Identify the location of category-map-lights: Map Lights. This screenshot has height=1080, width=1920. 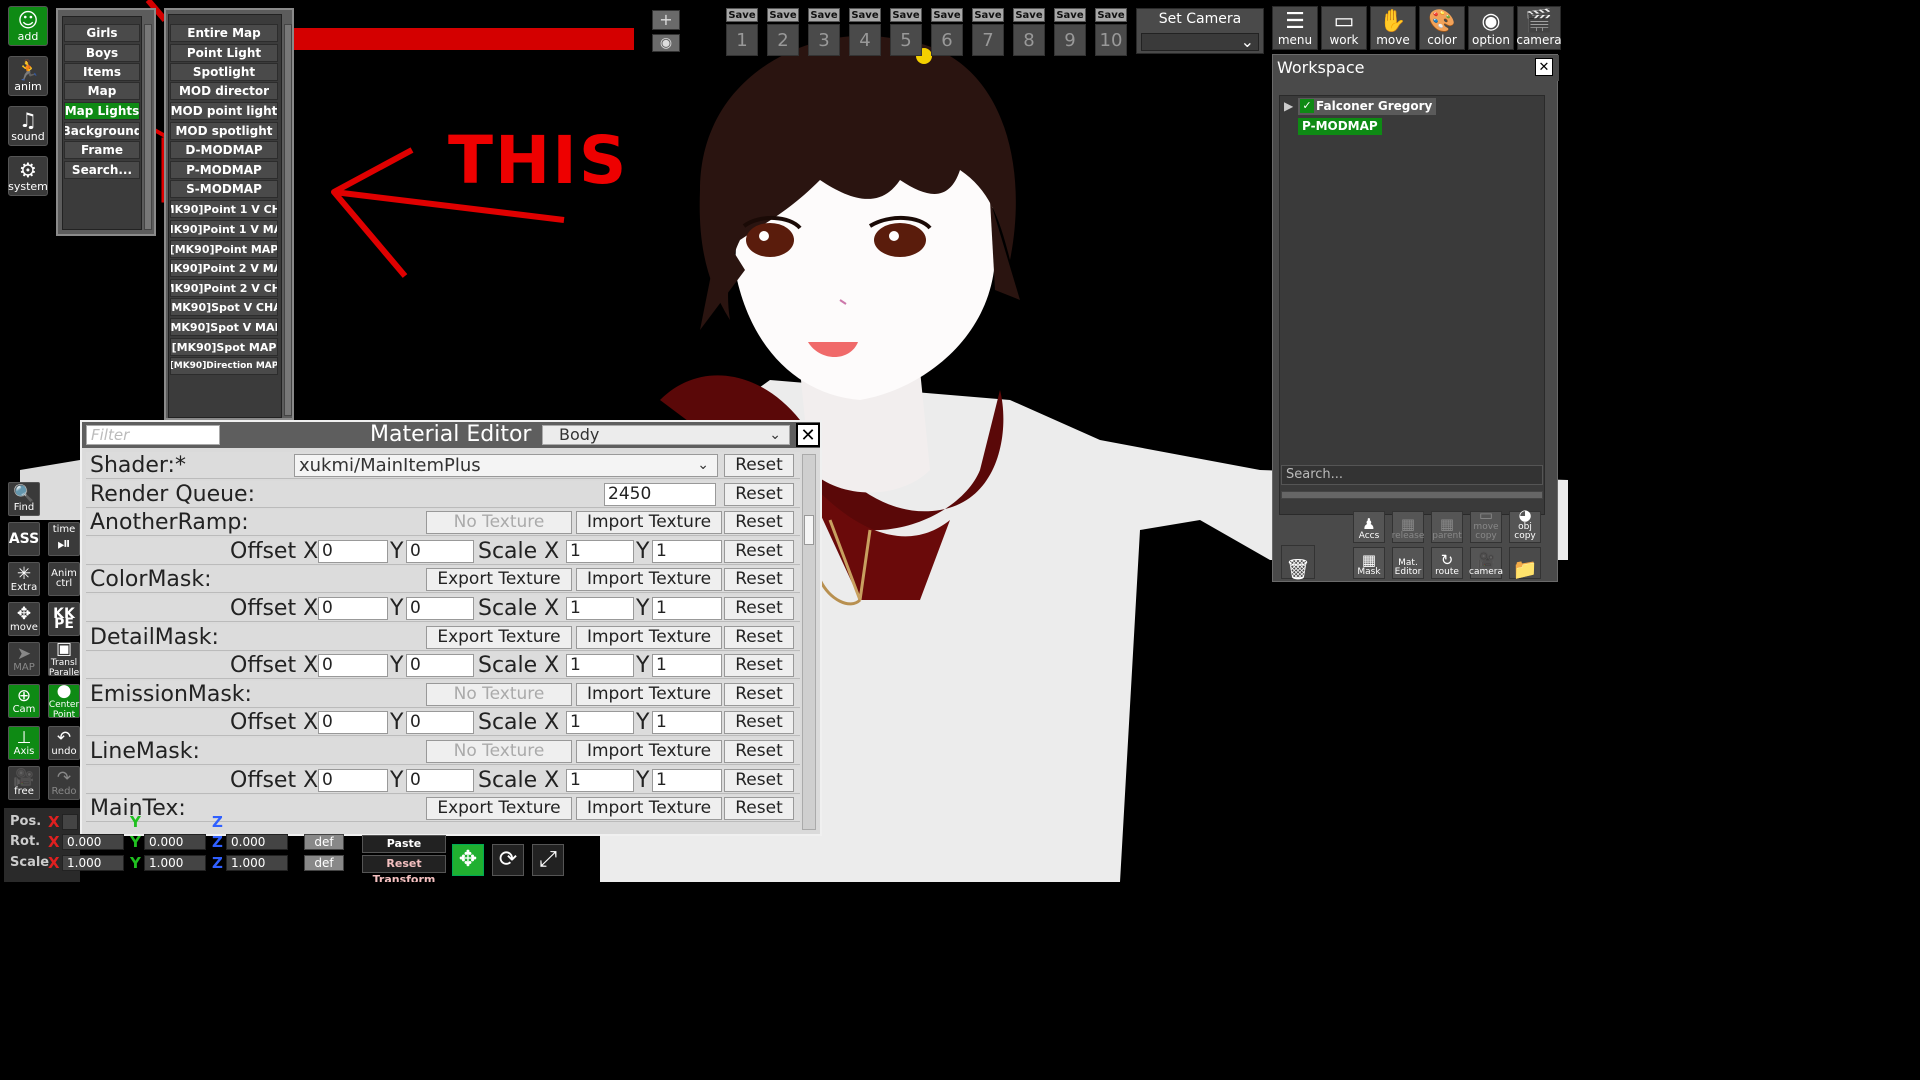
(102, 111).